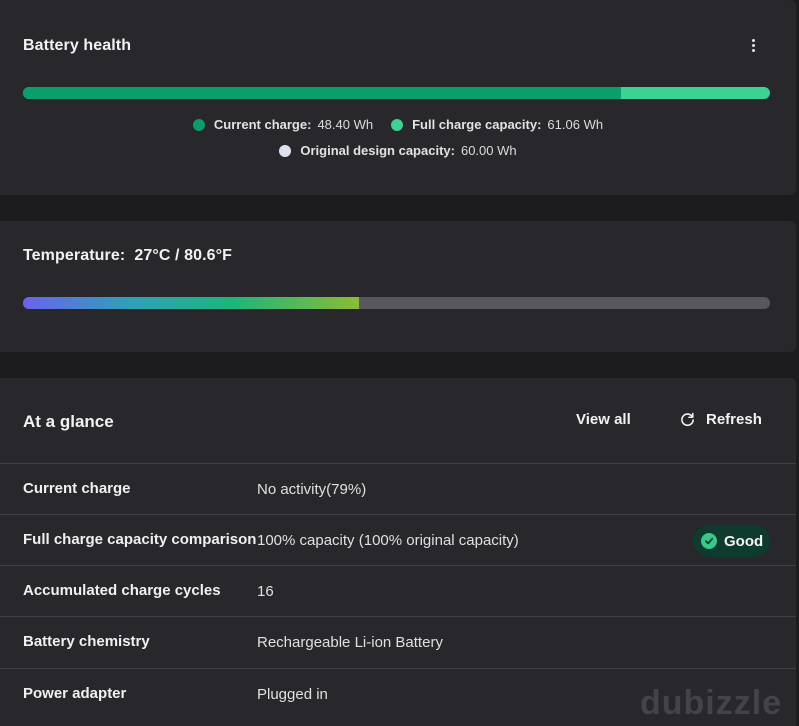  I want to click on temperature-title: Temperature: 27°C / 80.6°F, so click(128, 255).